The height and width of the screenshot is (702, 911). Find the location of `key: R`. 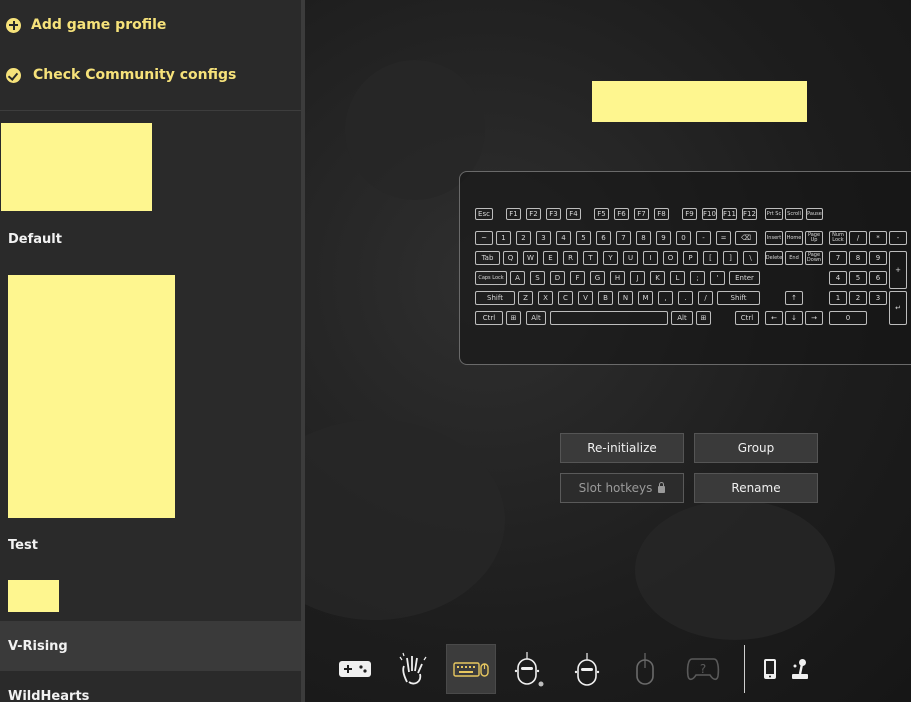

key: R is located at coordinates (570, 258).